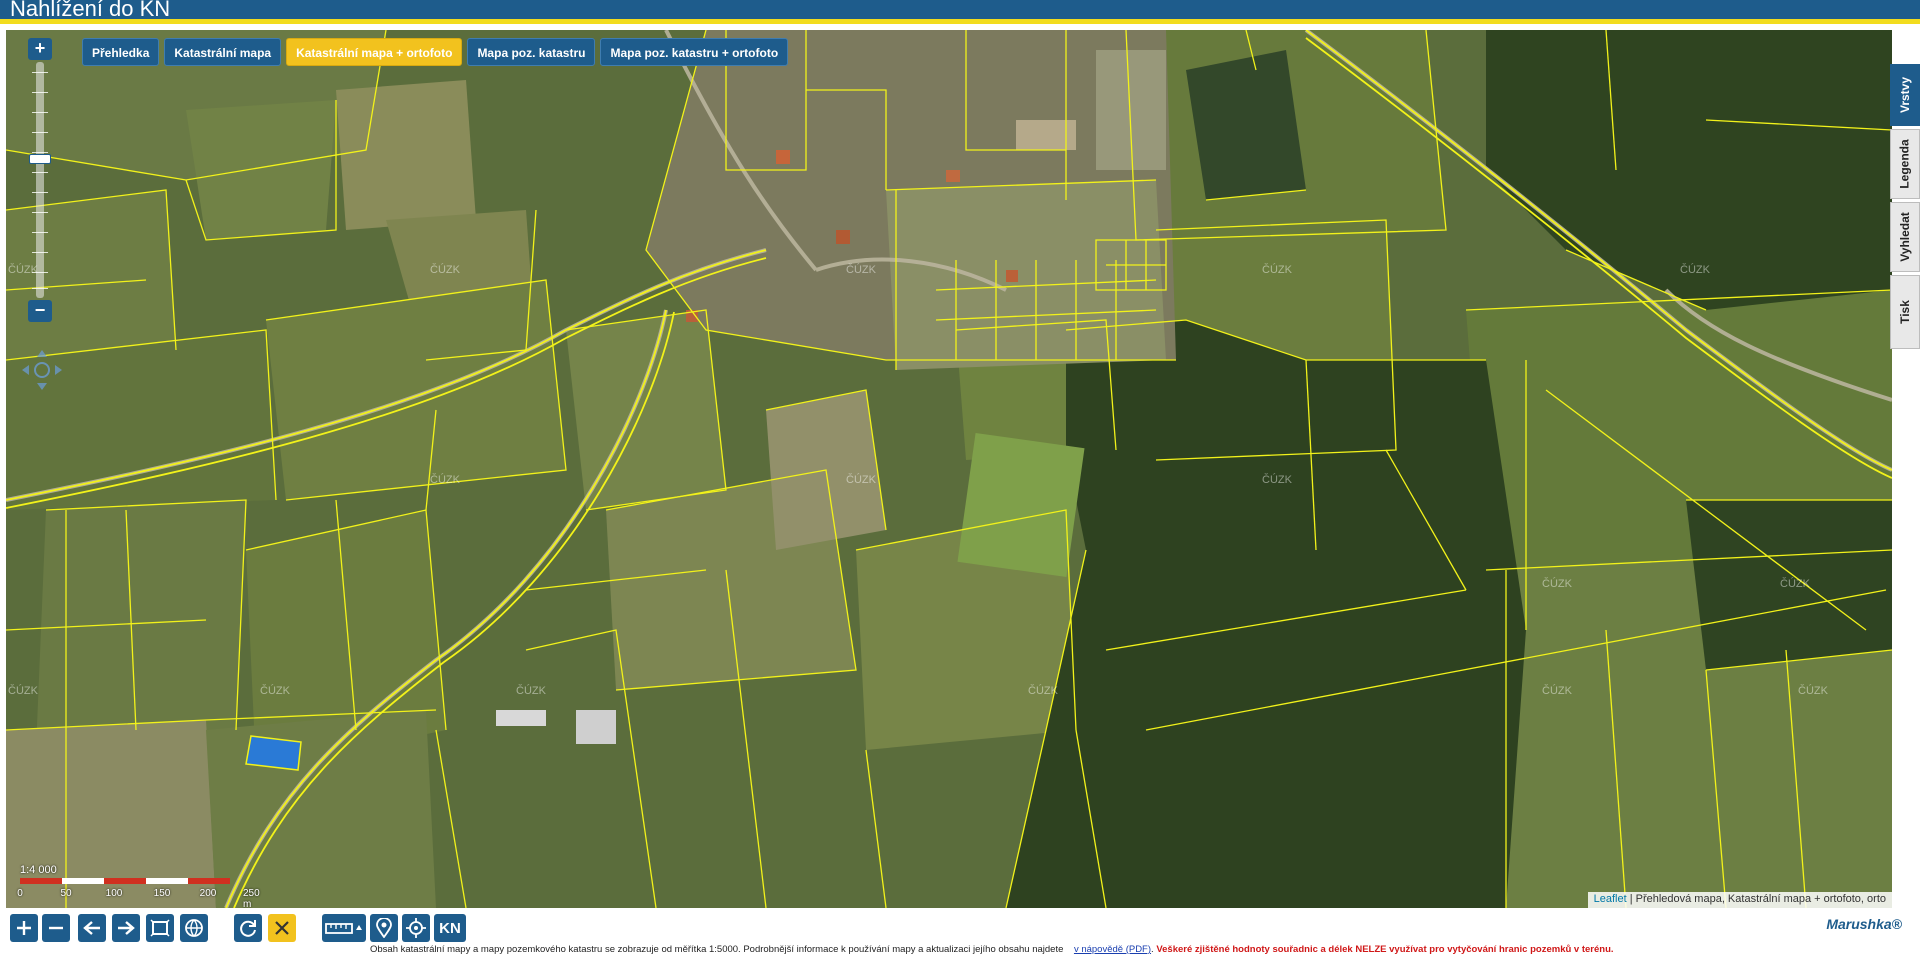 This screenshot has height=962, width=1920. Describe the element at coordinates (42, 386) in the screenshot. I see `pan-down-icon` at that location.